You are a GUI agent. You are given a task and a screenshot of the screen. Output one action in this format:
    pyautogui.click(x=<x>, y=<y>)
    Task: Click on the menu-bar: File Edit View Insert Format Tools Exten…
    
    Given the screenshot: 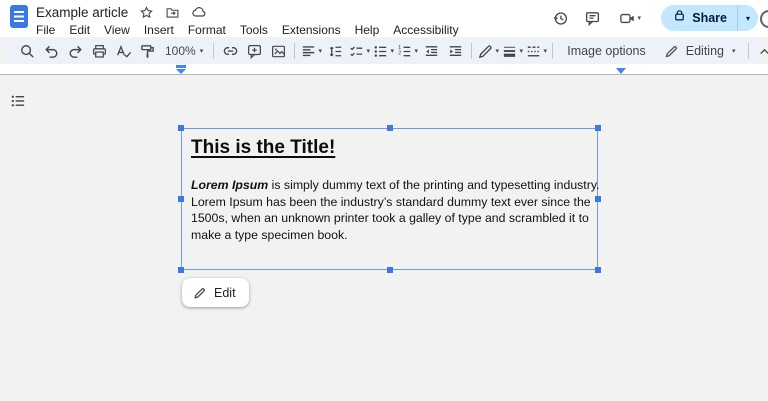 What is the action you would take?
    pyautogui.click(x=247, y=30)
    